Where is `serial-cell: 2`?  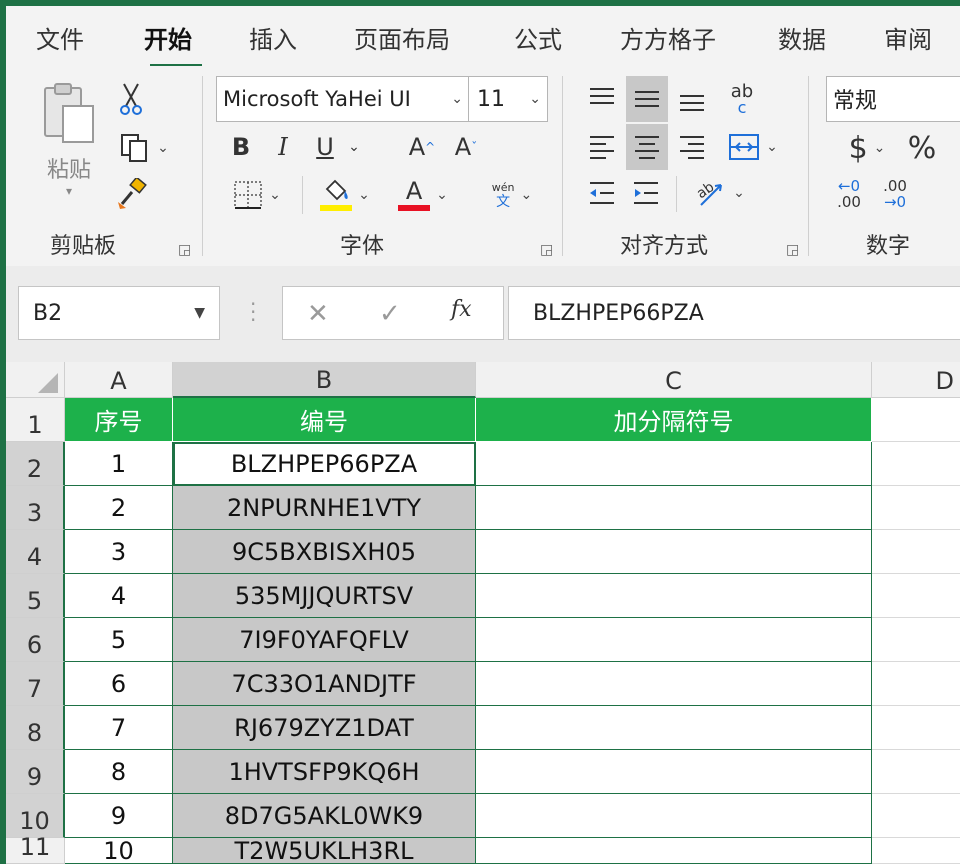 serial-cell: 2 is located at coordinates (119, 508).